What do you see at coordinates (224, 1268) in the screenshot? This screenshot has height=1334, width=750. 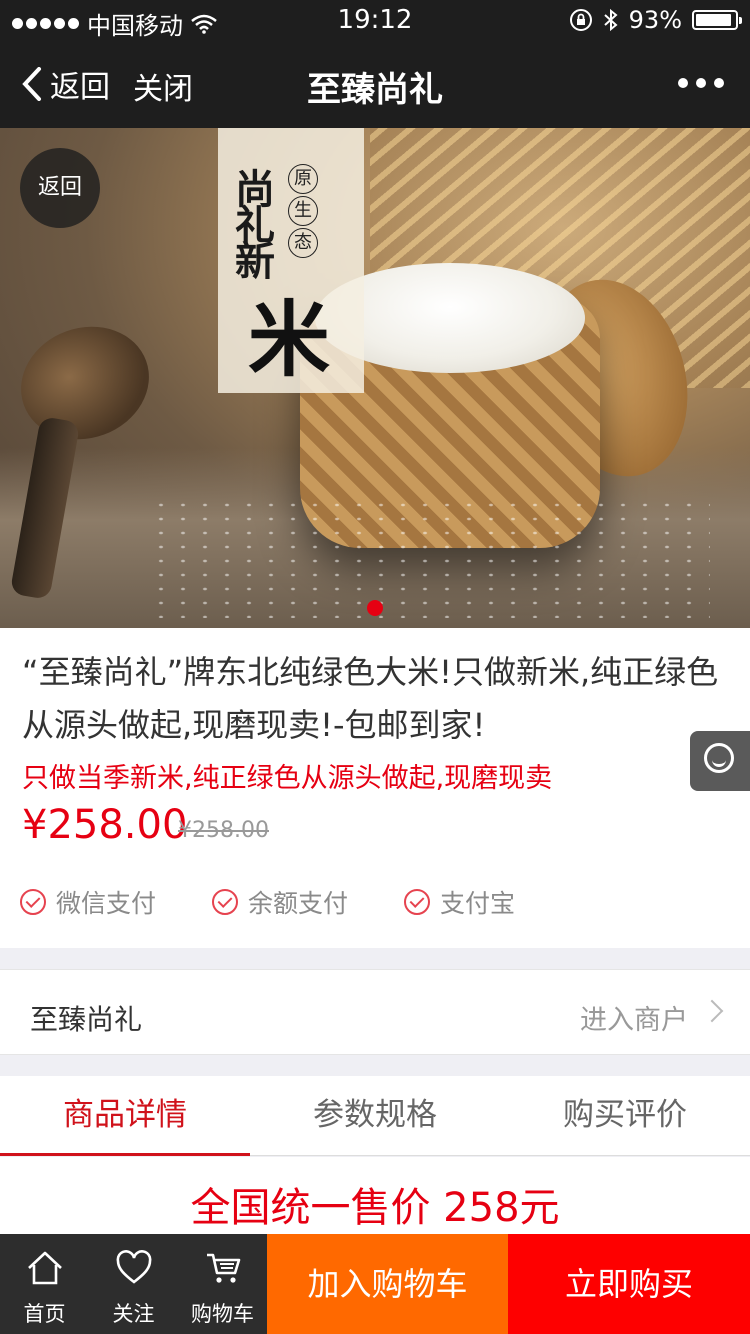 I see `cart-icon` at bounding box center [224, 1268].